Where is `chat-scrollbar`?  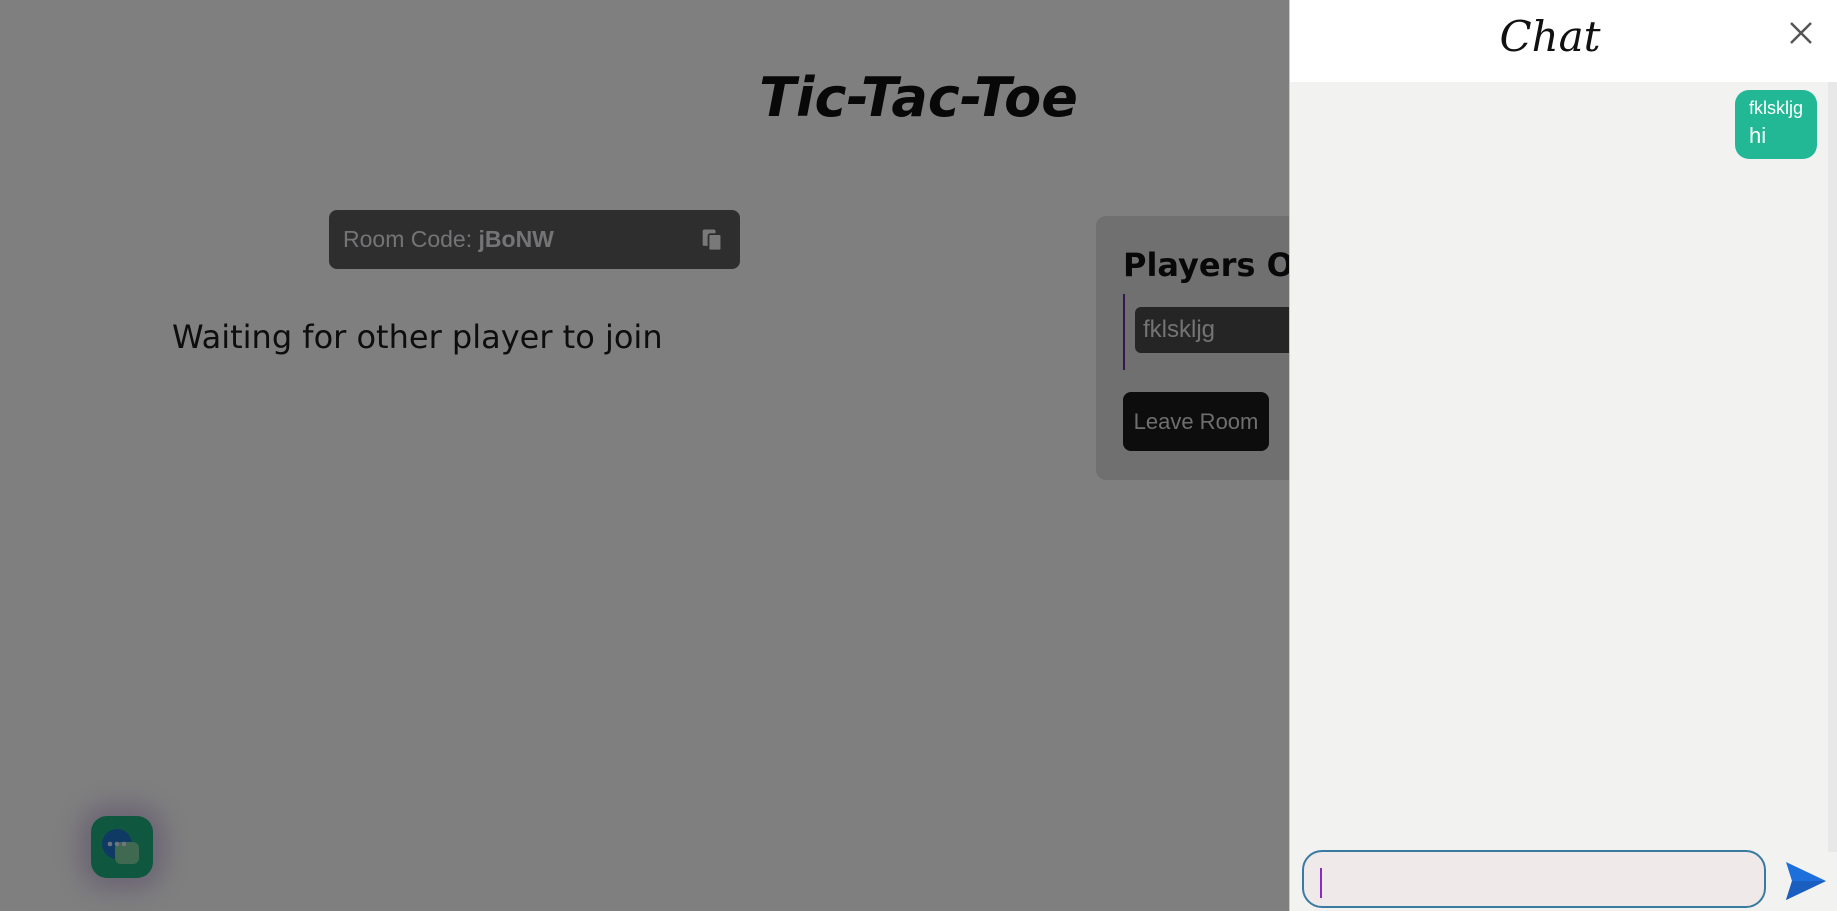 chat-scrollbar is located at coordinates (1832, 467).